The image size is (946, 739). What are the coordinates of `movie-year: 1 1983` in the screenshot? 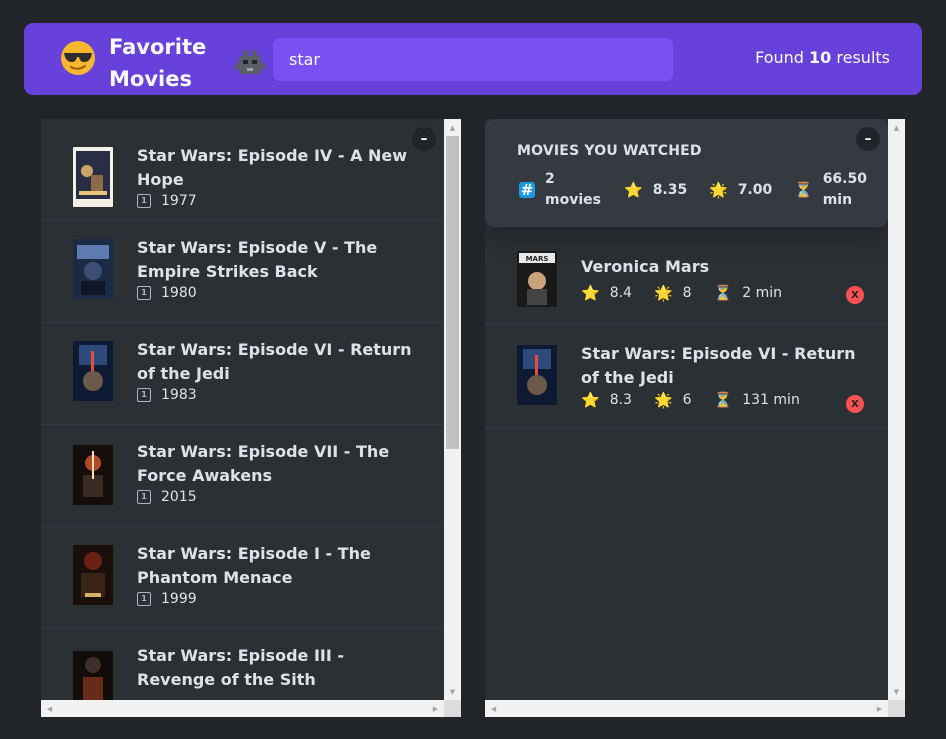 It's located at (167, 395).